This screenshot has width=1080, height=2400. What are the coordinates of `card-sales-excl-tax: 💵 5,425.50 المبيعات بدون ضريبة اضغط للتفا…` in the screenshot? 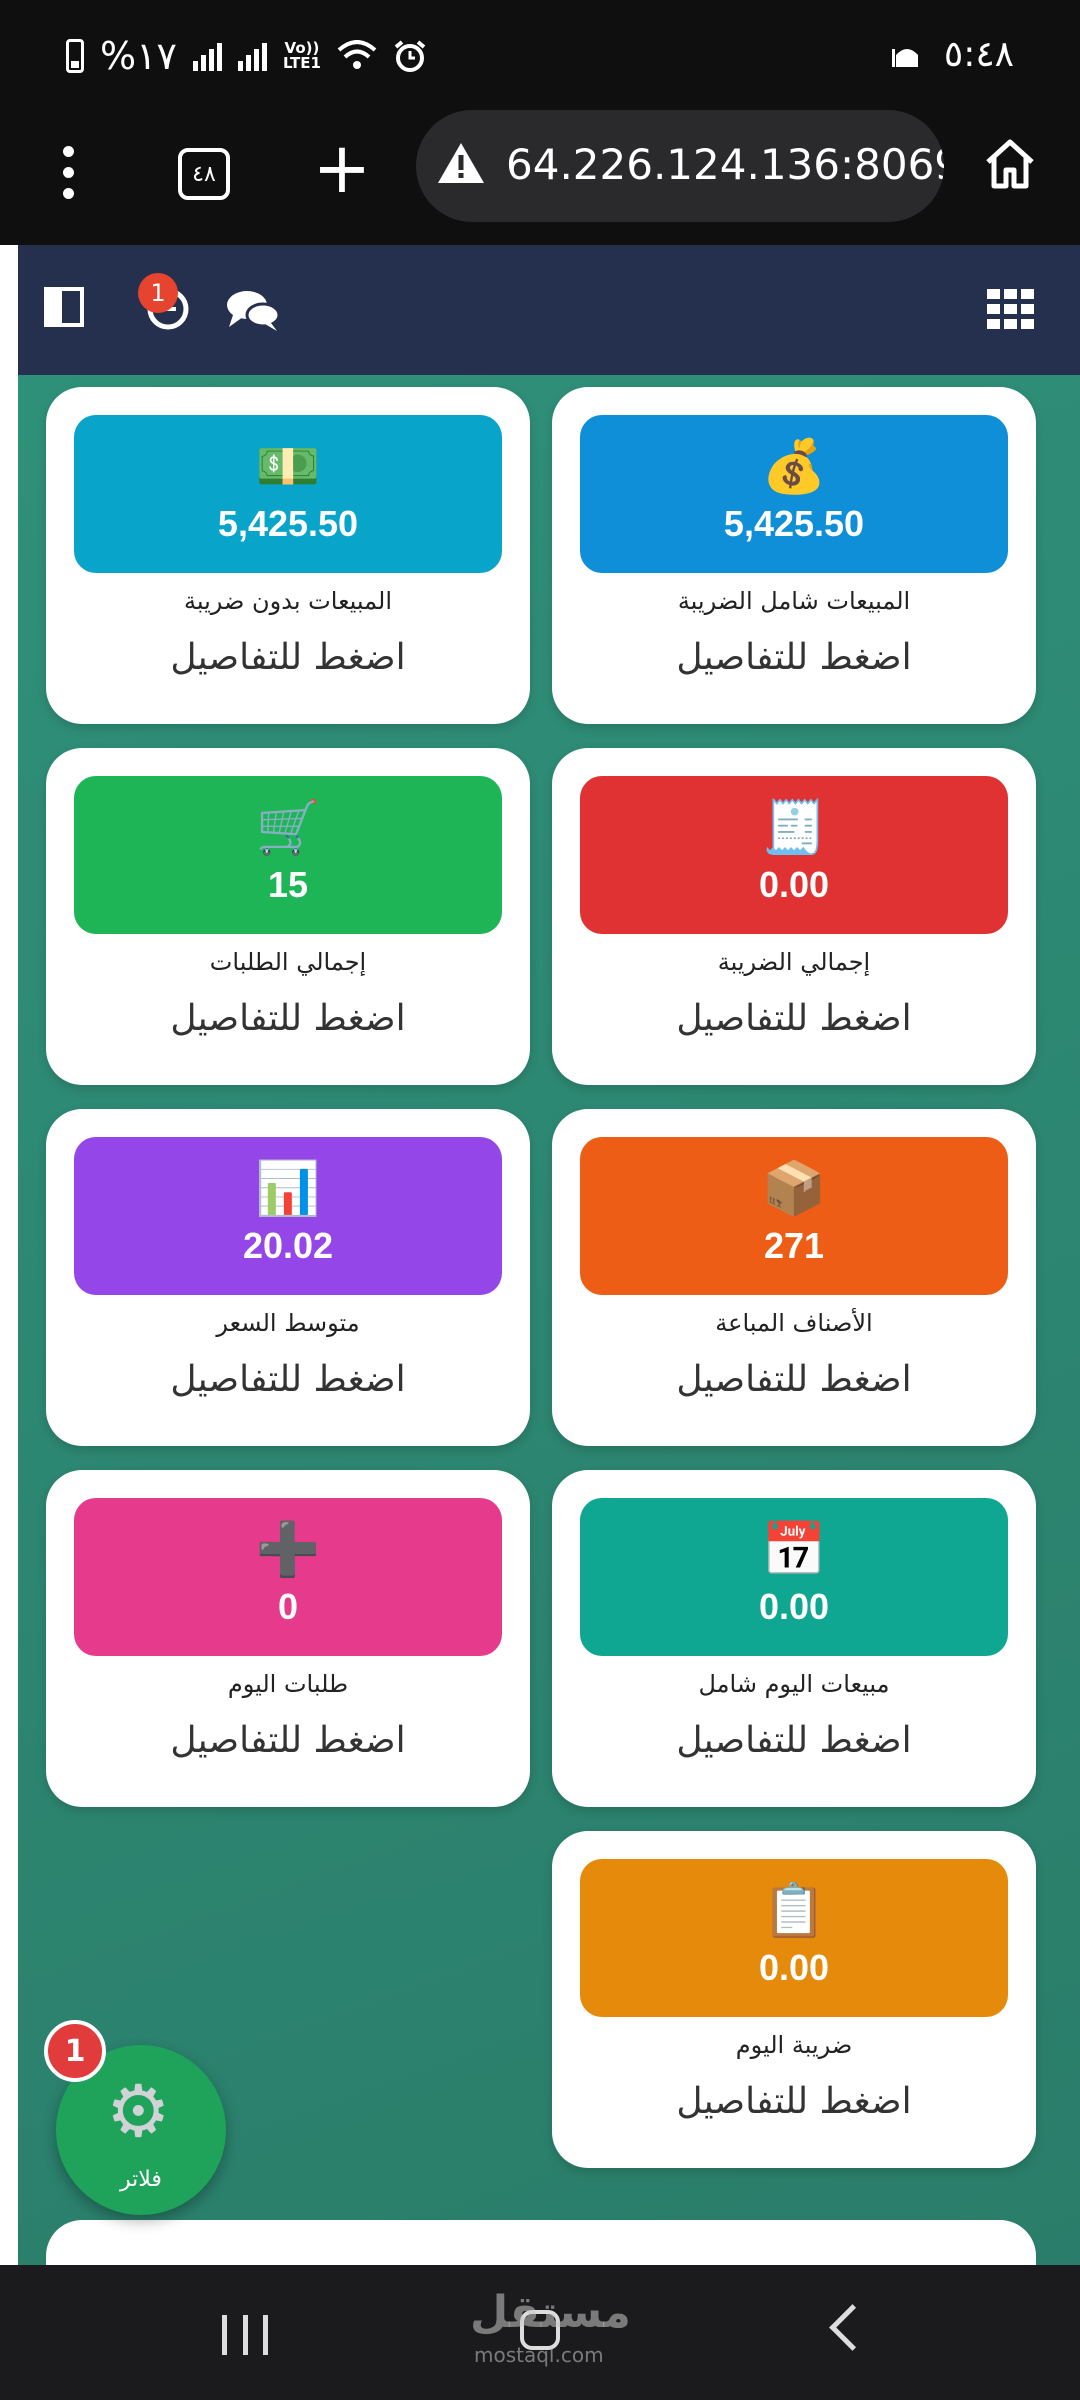 It's located at (288, 555).